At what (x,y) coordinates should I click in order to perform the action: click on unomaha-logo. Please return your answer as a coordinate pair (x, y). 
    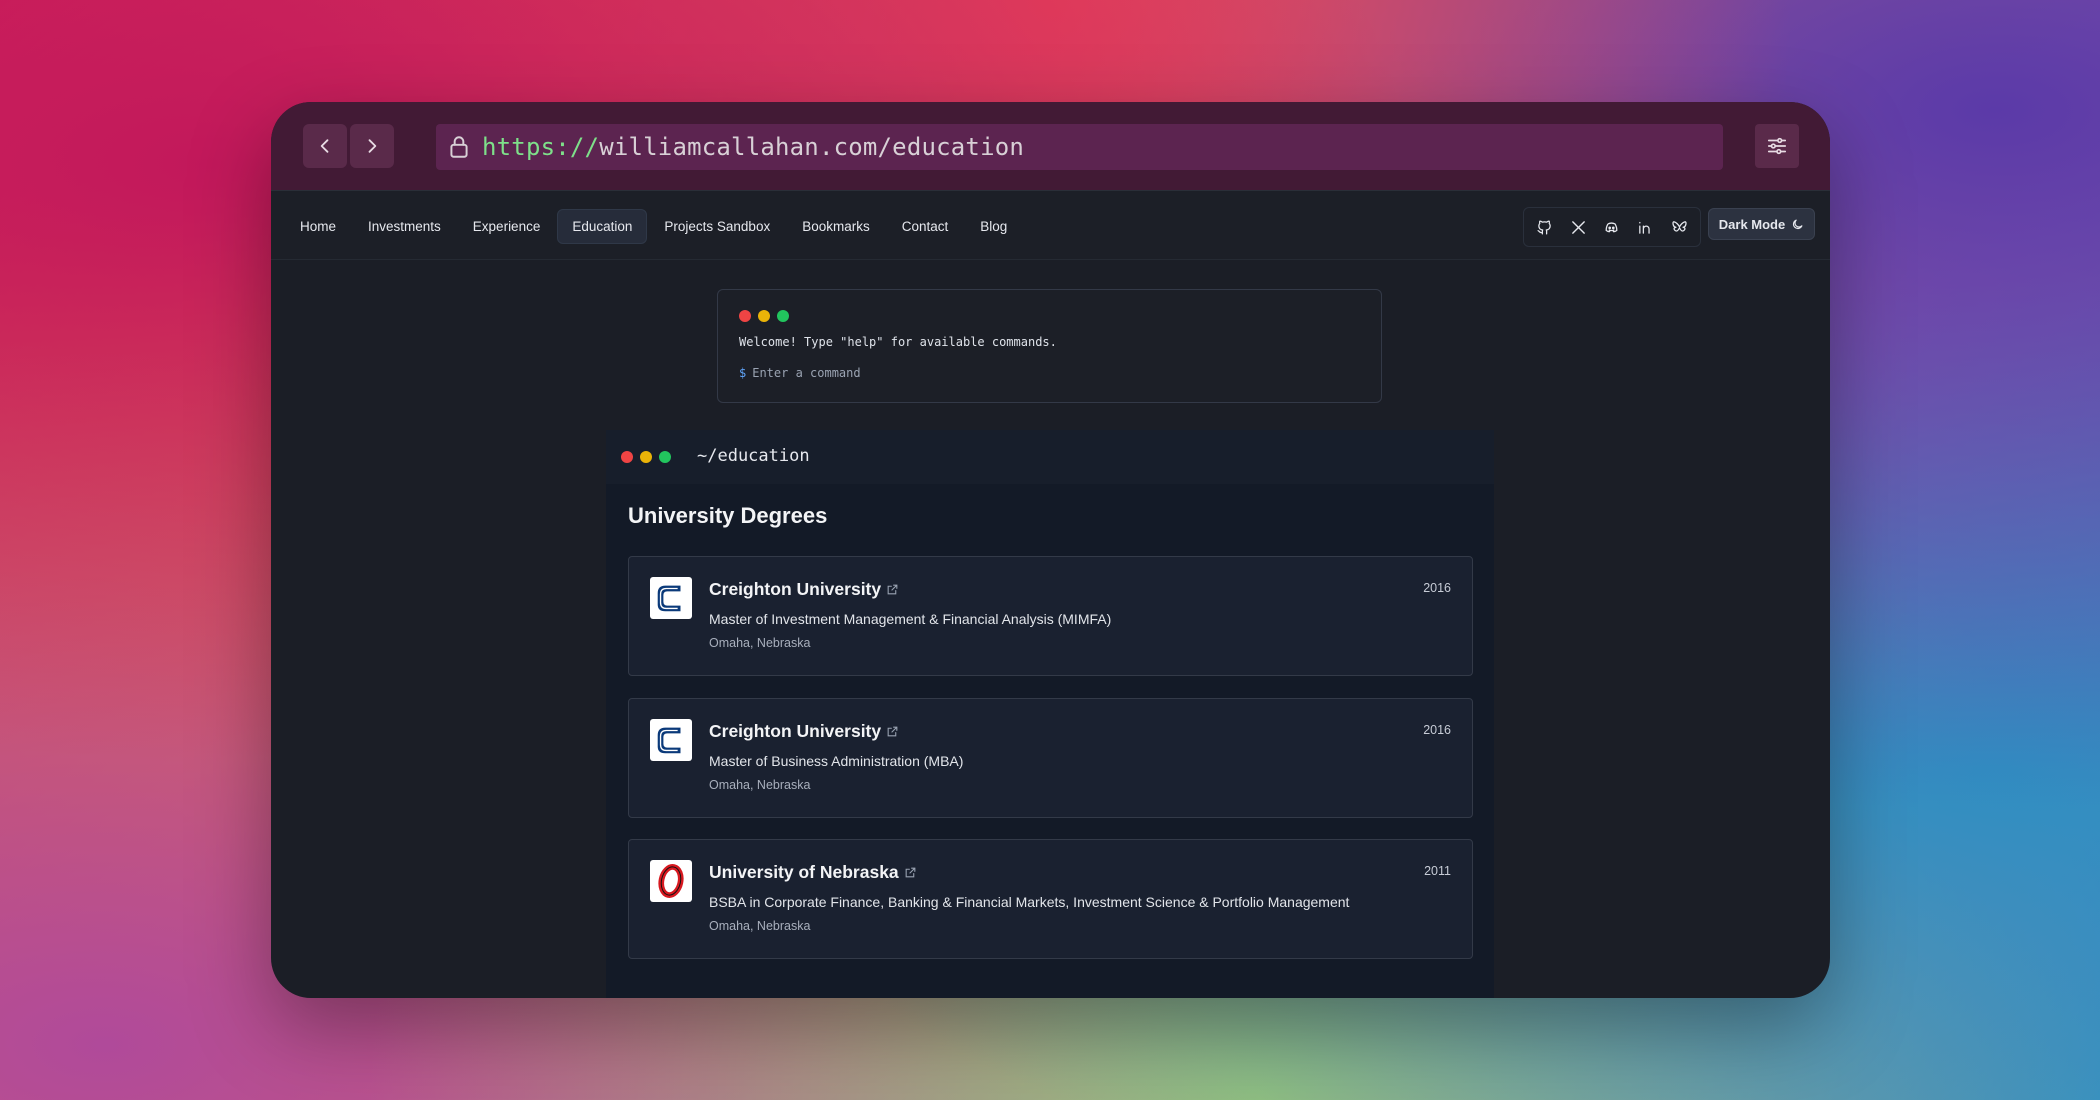
    Looking at the image, I should click on (671, 881).